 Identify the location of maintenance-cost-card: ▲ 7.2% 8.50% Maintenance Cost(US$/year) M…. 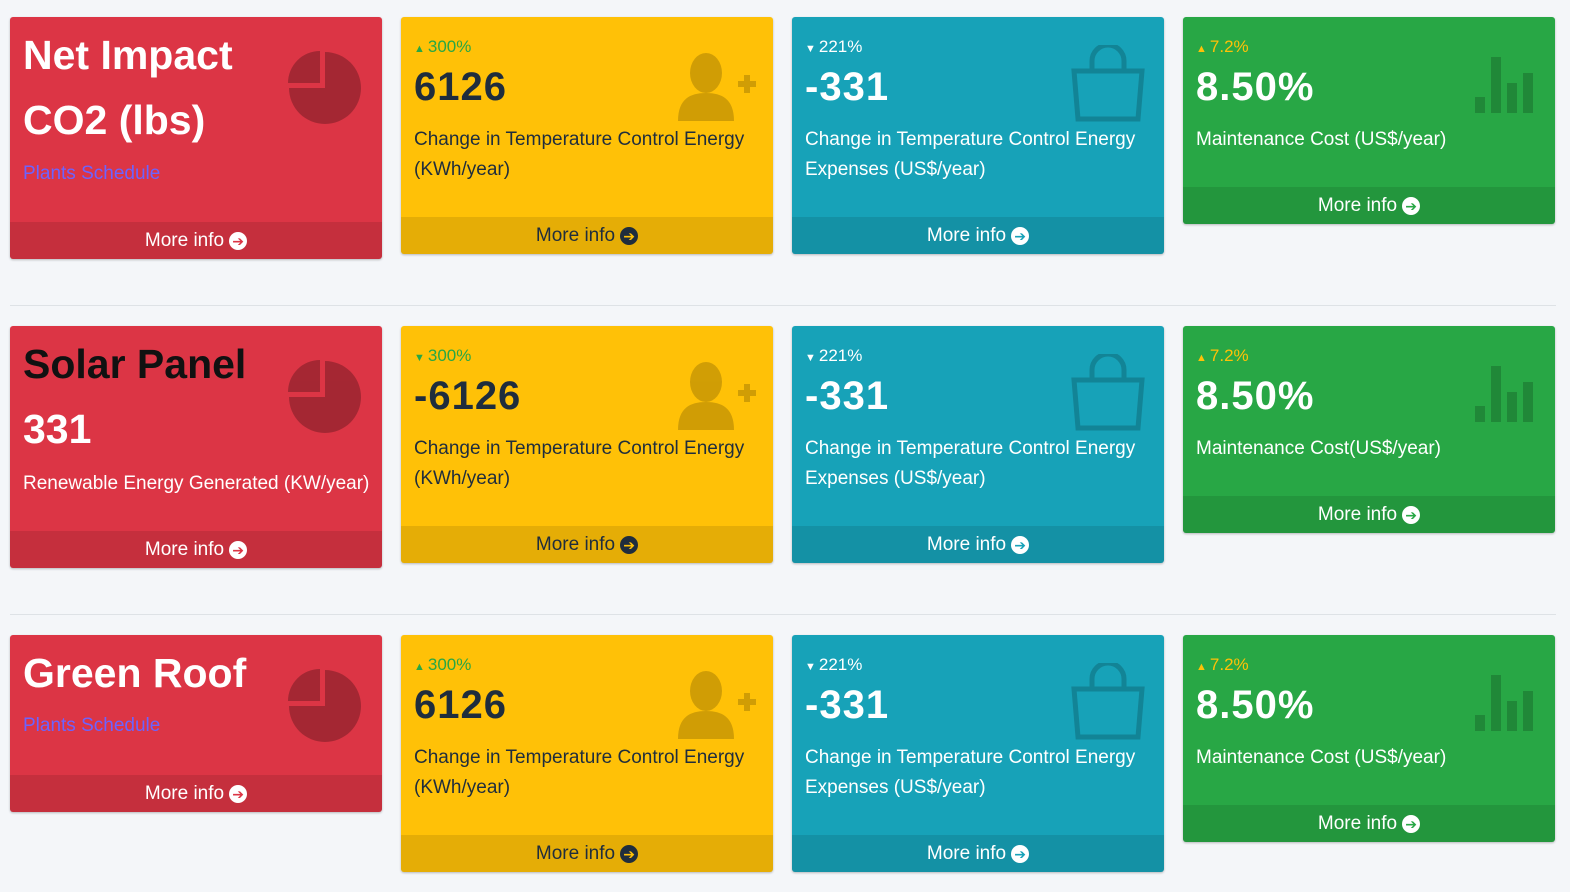
(1369, 429).